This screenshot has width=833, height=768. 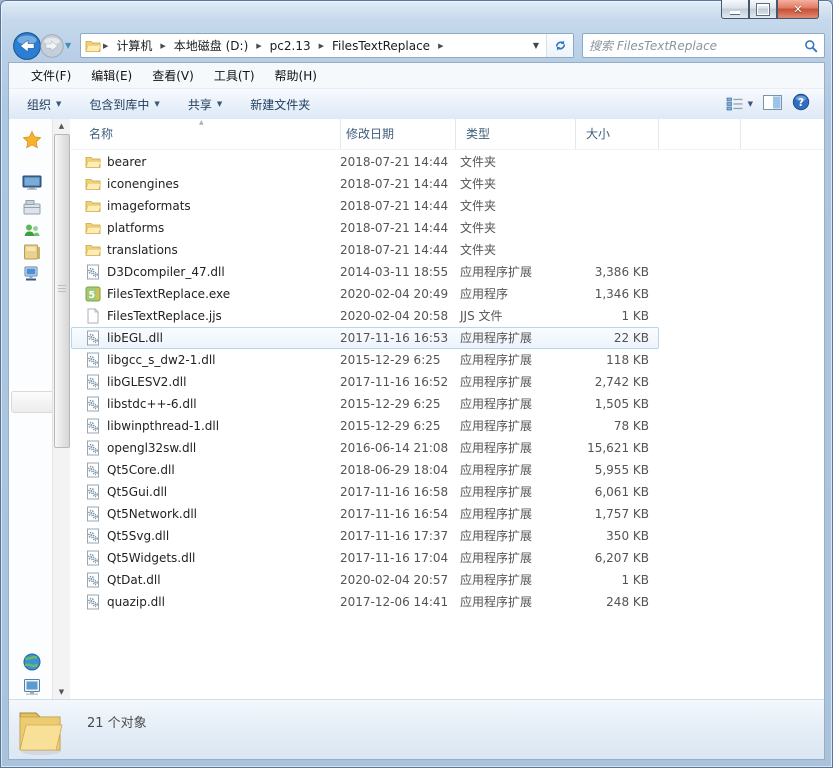 What do you see at coordinates (365, 536) in the screenshot?
I see `file-row: Qt5Svg.dll 2017-11-16 17:37 应用程序扩展 350 KB` at bounding box center [365, 536].